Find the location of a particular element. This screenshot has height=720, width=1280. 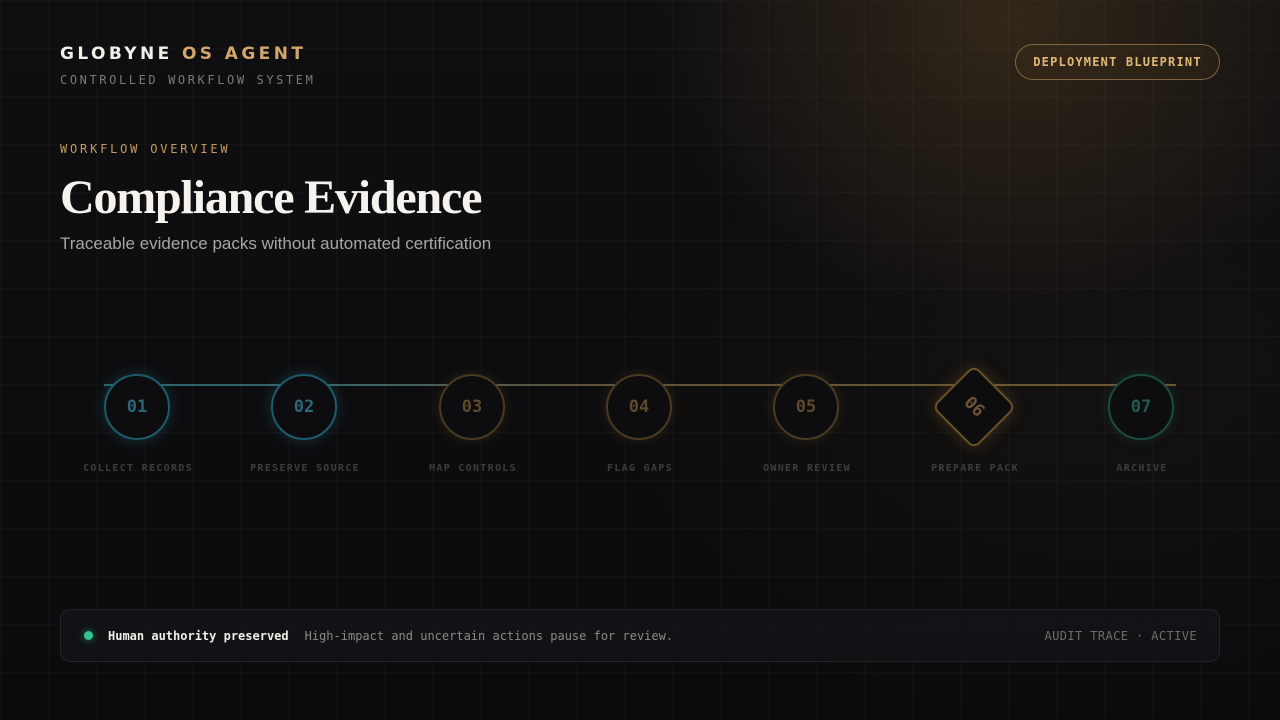

step-node: 04 is located at coordinates (639, 407).